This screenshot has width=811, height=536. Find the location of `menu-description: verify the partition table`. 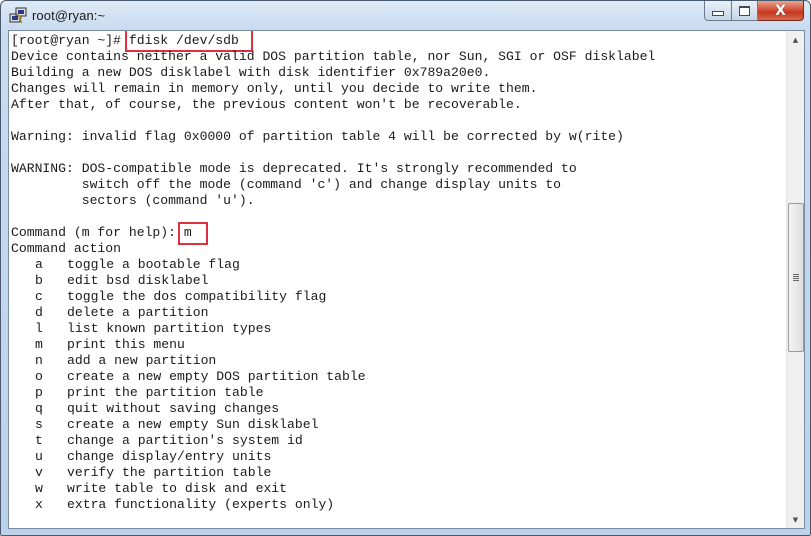

menu-description: verify the partition table is located at coordinates (169, 472).